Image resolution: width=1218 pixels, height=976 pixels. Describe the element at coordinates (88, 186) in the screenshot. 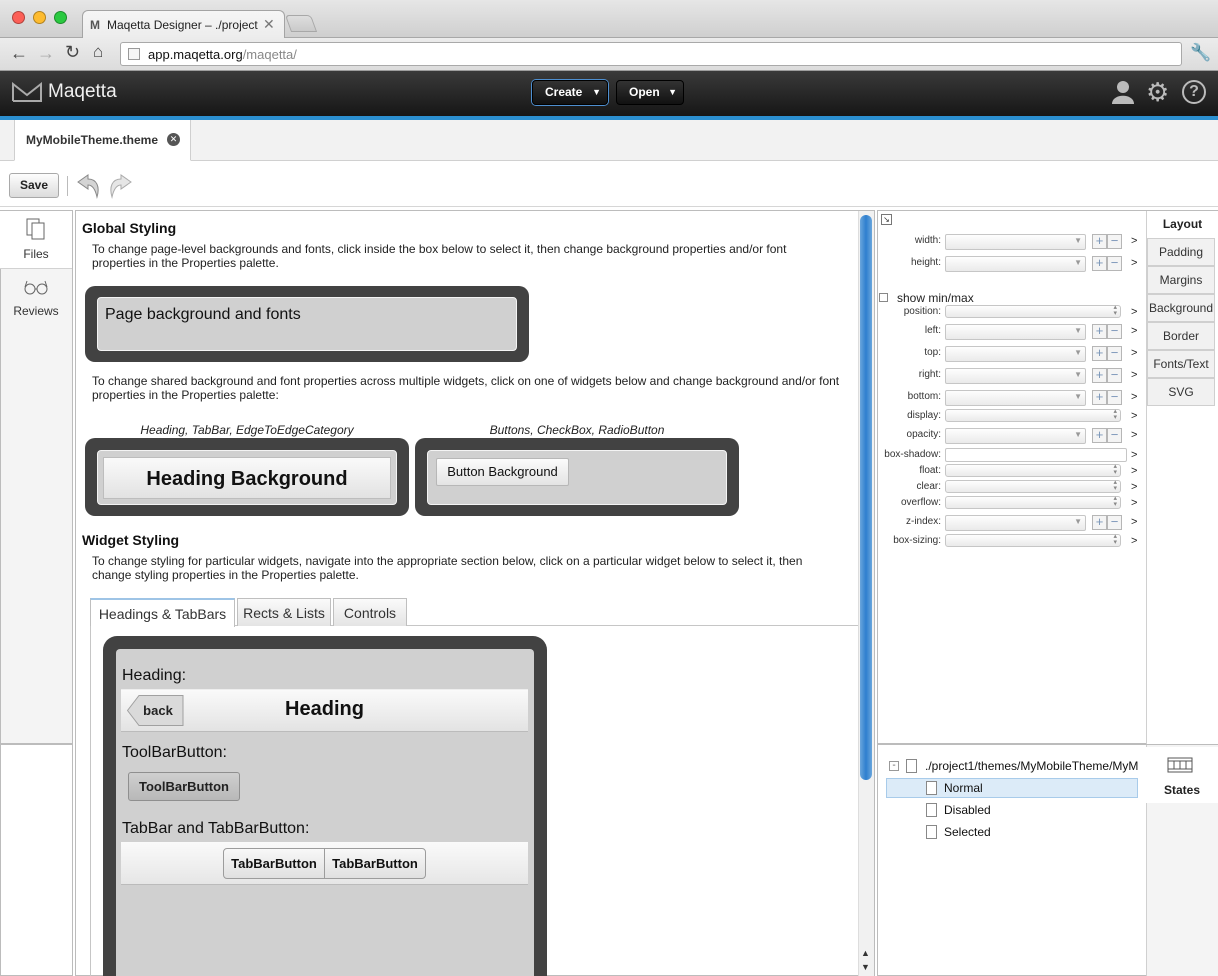

I see `undo-icon` at that location.